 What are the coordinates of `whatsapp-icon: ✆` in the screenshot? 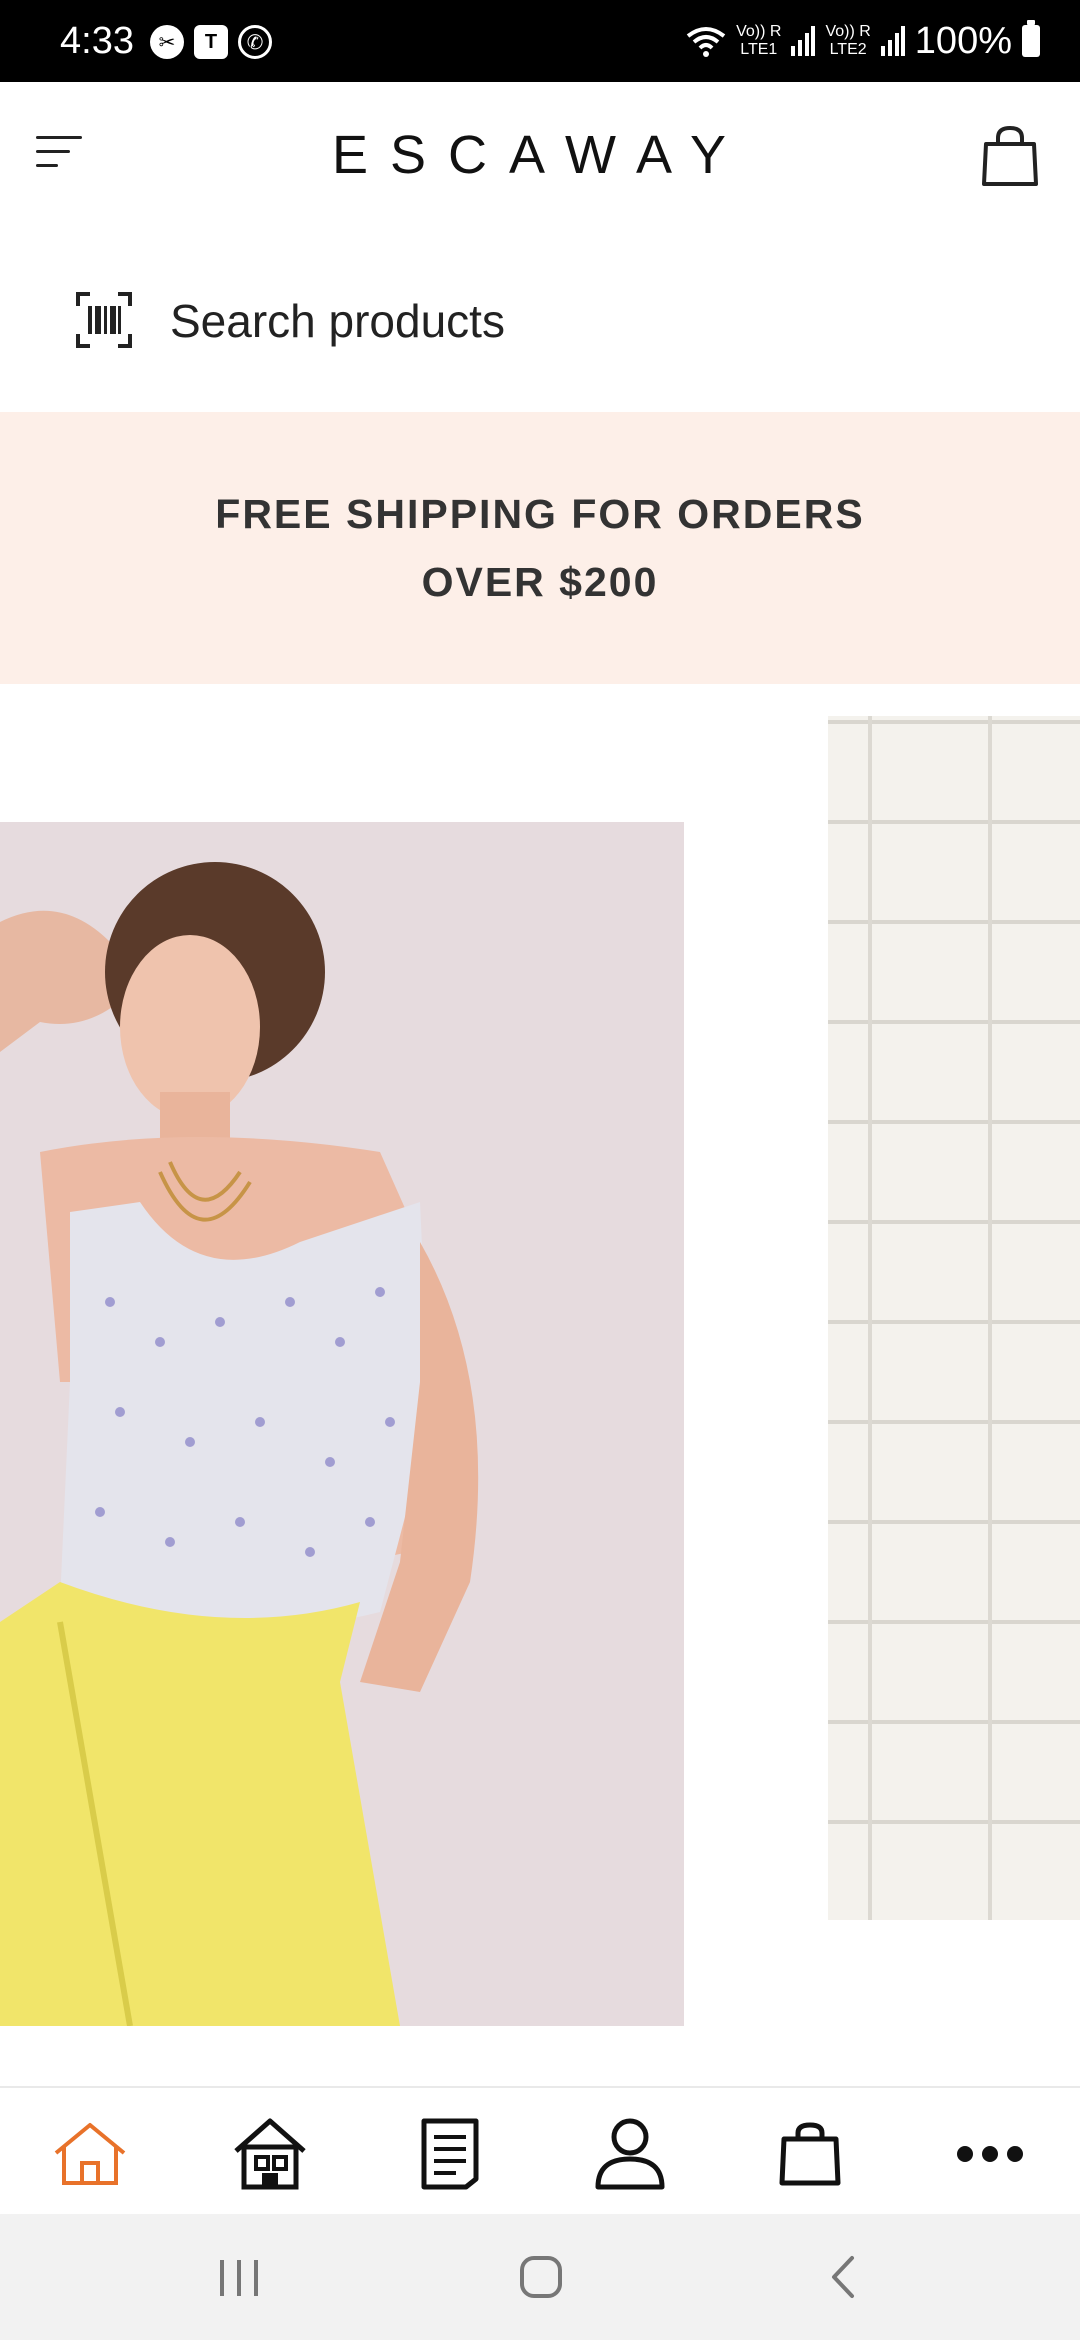 It's located at (255, 42).